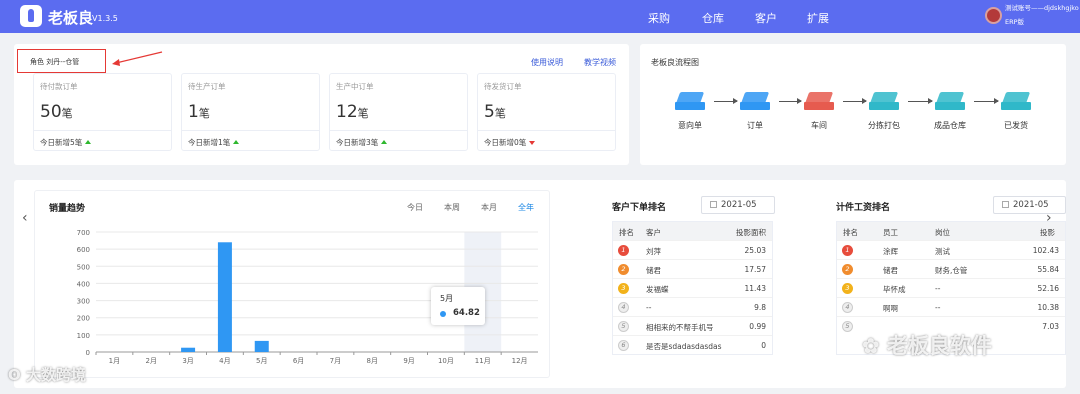 Image resolution: width=1080 pixels, height=394 pixels. I want to click on table-row: 6 是否是sdadasdasdas 0, so click(692, 344).